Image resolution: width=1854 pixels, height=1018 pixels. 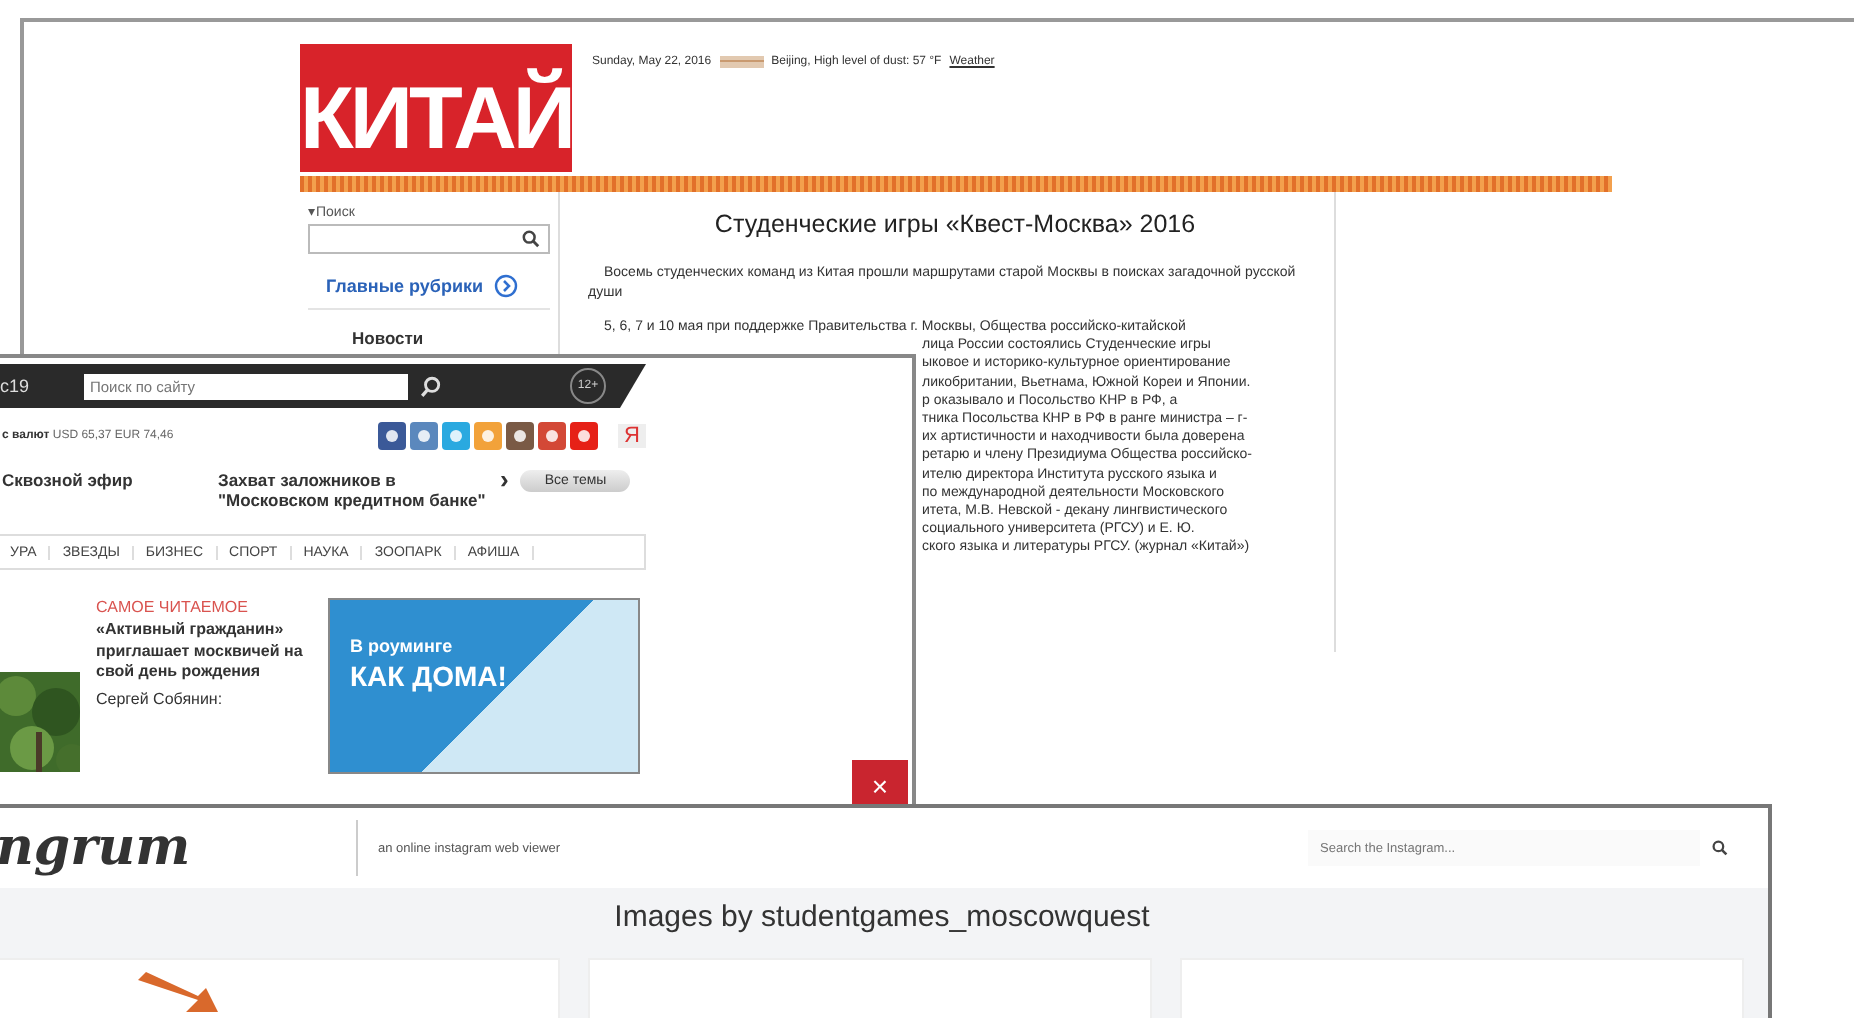 What do you see at coordinates (353, 490) in the screenshot?
I see `headline-link: Захват заложников в "Московском кредитном банке"` at bounding box center [353, 490].